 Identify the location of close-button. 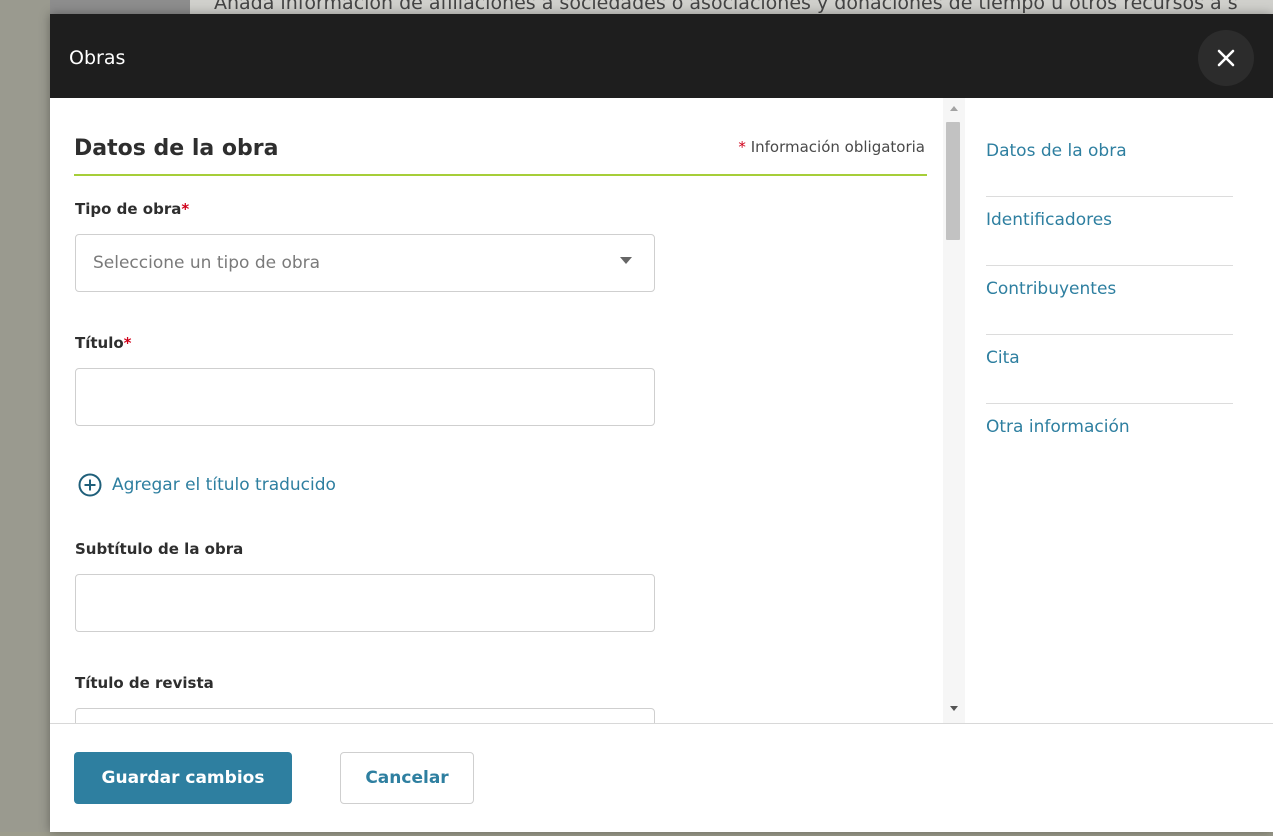
(1226, 58).